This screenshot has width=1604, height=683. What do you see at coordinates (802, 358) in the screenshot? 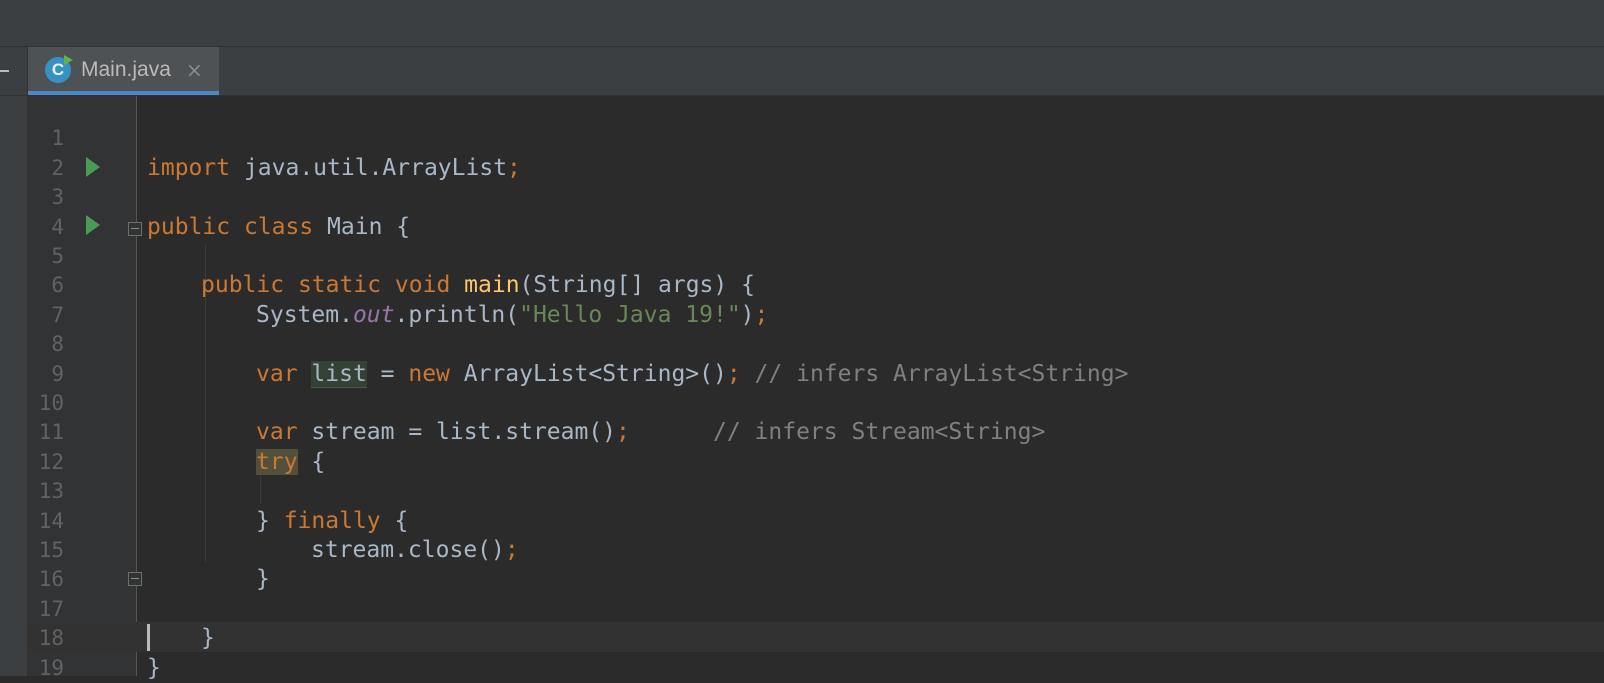
I see `code-line: 9` at bounding box center [802, 358].